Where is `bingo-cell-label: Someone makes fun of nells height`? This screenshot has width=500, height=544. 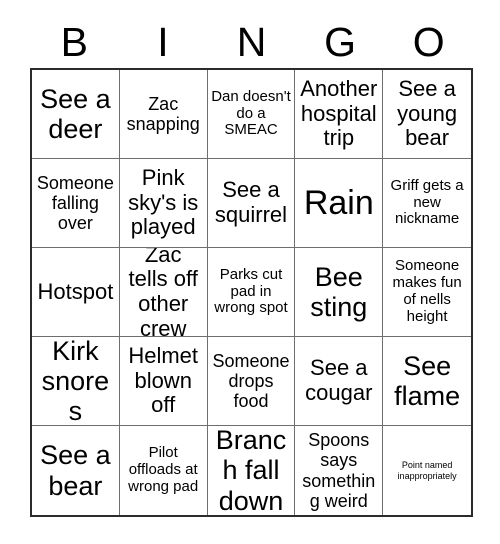 bingo-cell-label: Someone makes fun of nells height is located at coordinates (427, 291).